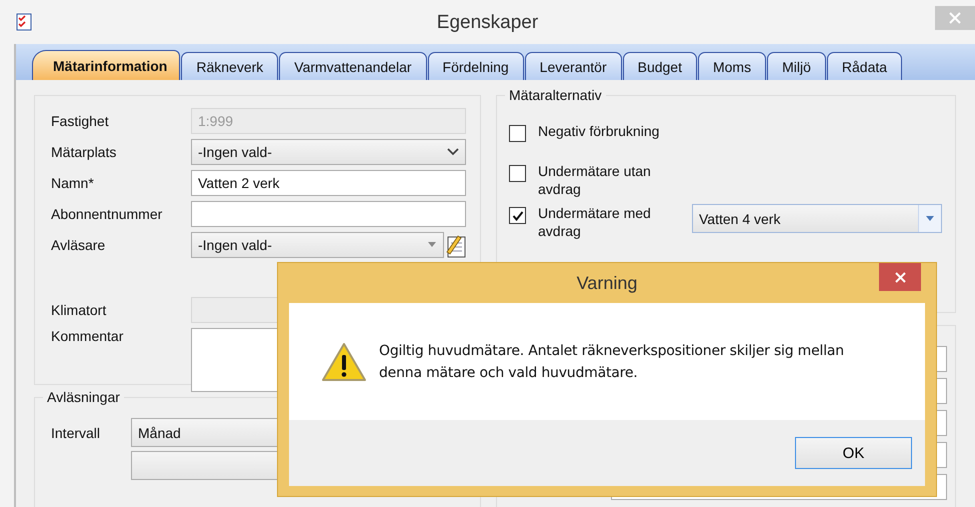  I want to click on chevron-down-icon, so click(453, 152).